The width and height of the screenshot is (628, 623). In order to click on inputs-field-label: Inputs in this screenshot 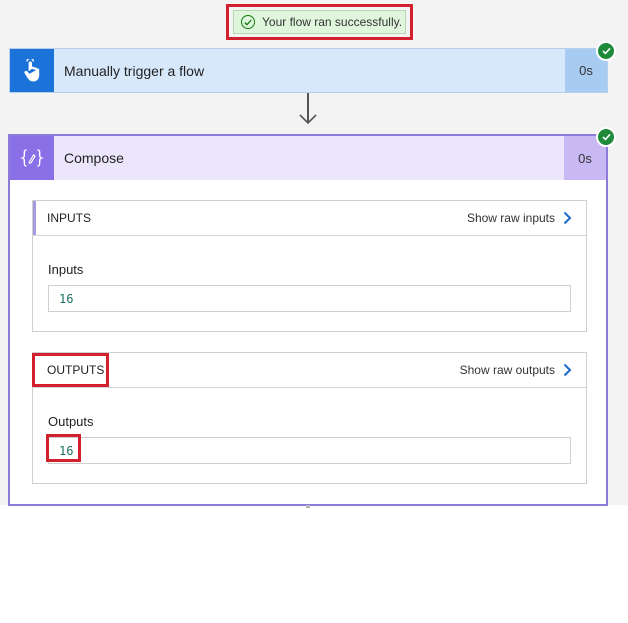, I will do `click(66, 269)`.